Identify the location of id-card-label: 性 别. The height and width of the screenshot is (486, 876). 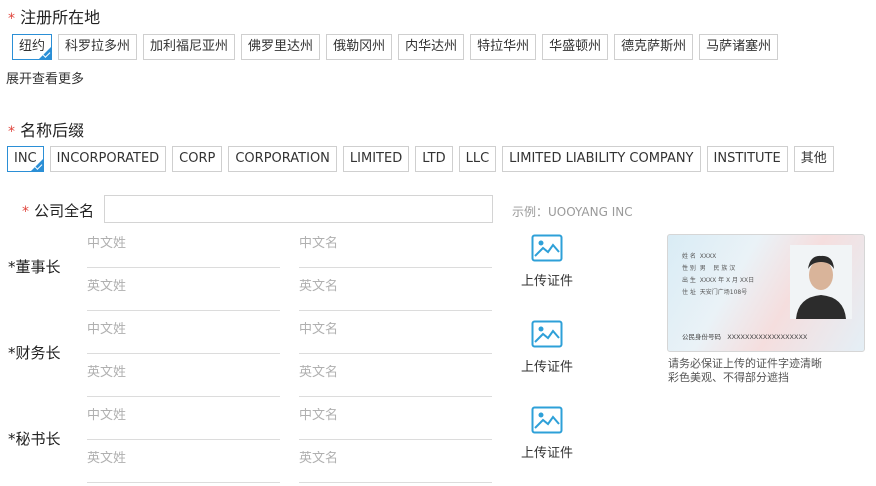
(689, 268).